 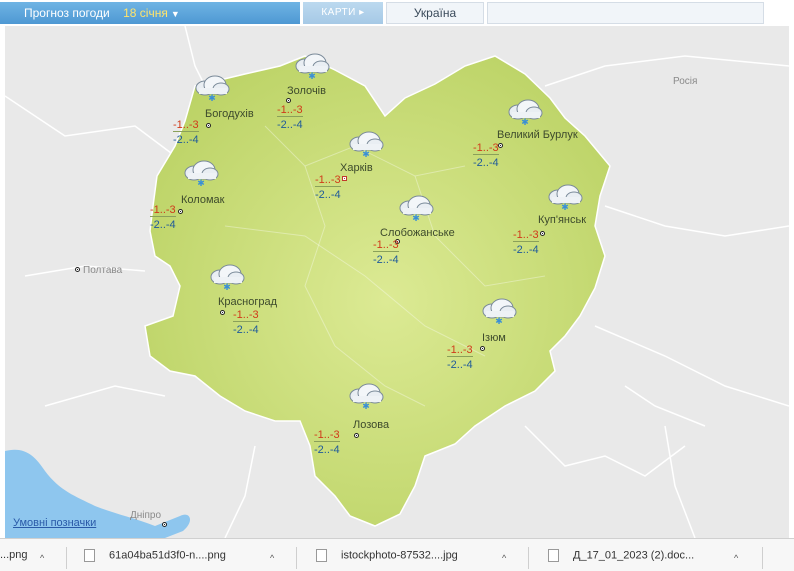 I want to click on chevron-right-icon: ▸, so click(x=362, y=12).